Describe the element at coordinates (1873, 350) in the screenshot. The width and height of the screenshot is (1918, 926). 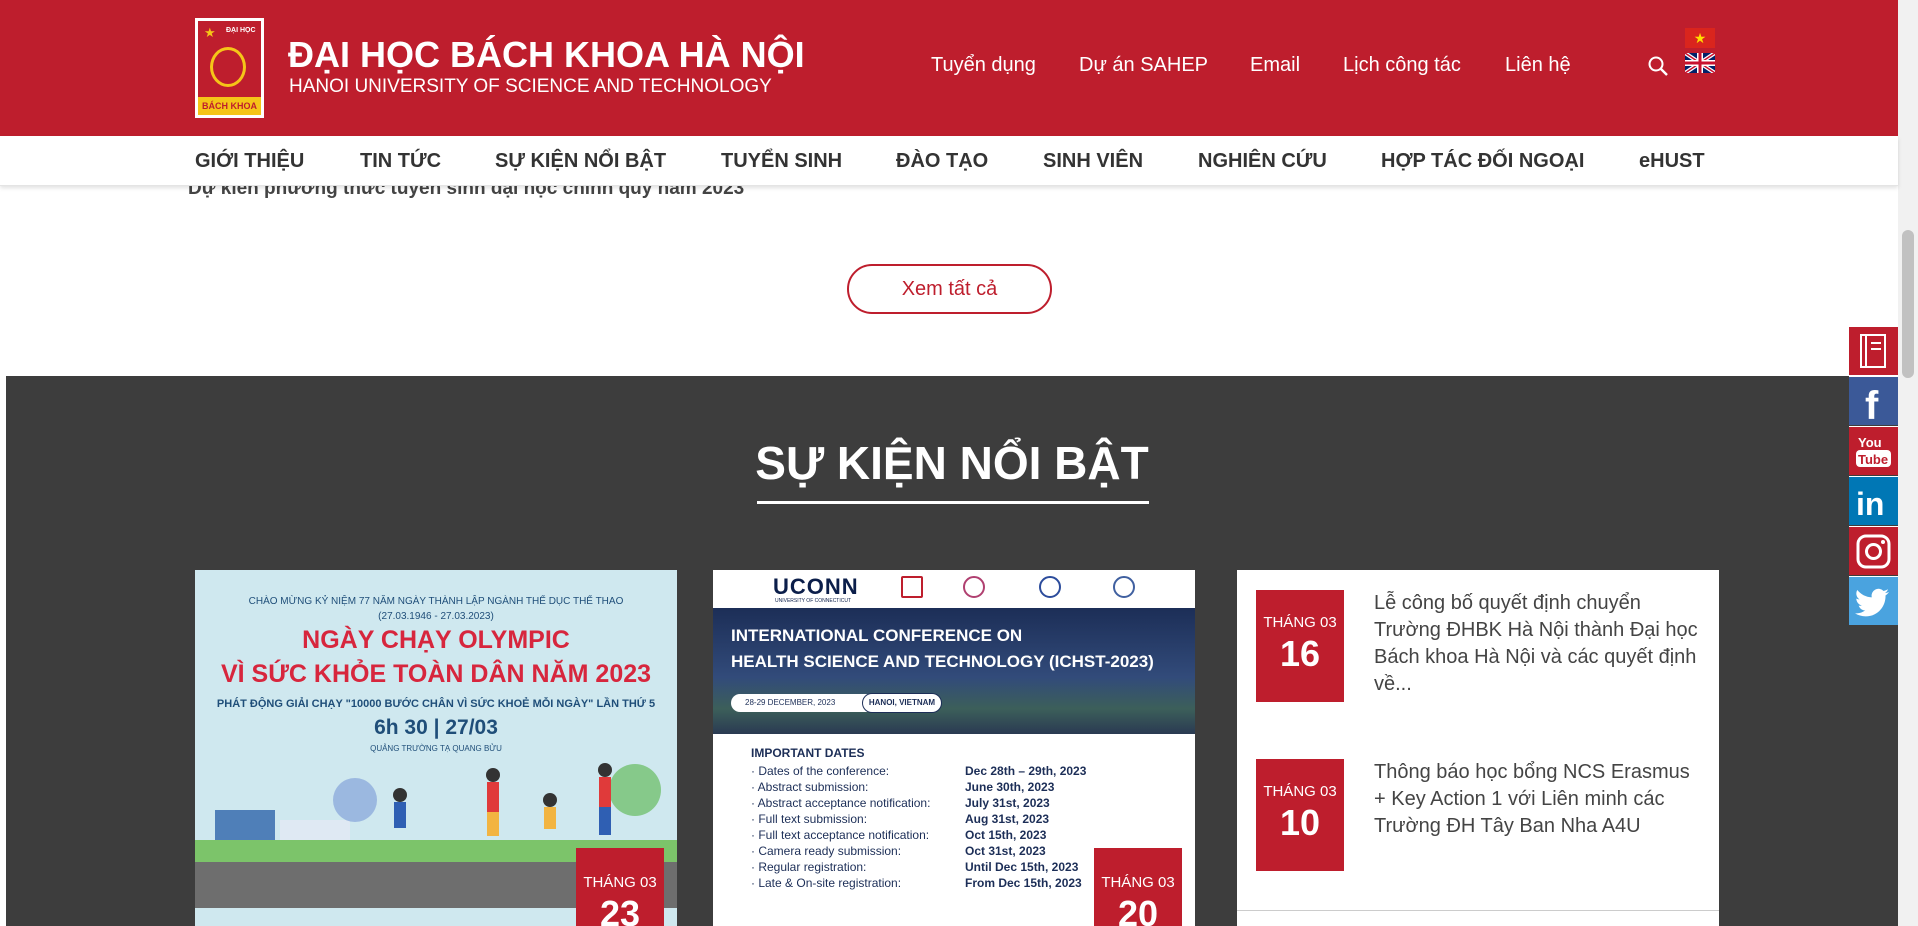
I see `handbook-icon` at that location.